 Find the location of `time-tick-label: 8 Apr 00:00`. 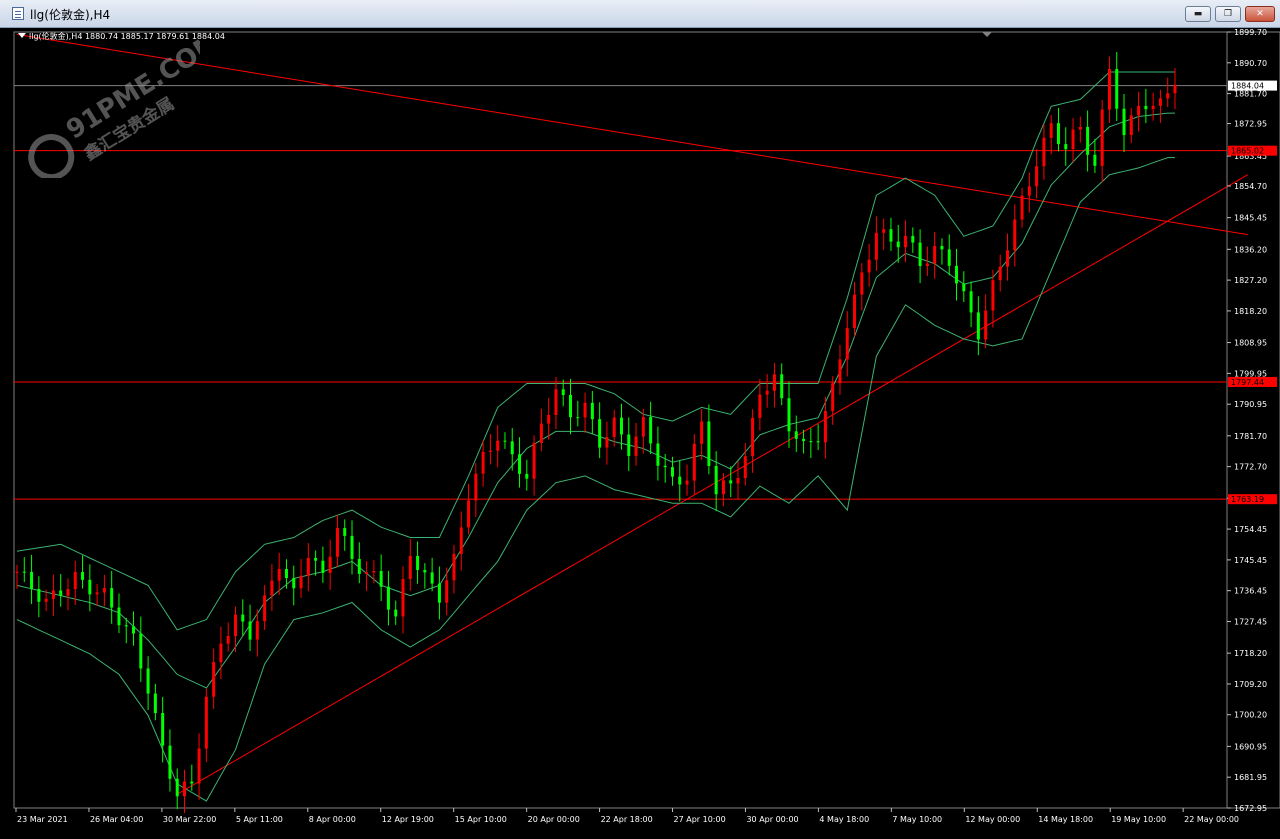

time-tick-label: 8 Apr 00:00 is located at coordinates (332, 819).